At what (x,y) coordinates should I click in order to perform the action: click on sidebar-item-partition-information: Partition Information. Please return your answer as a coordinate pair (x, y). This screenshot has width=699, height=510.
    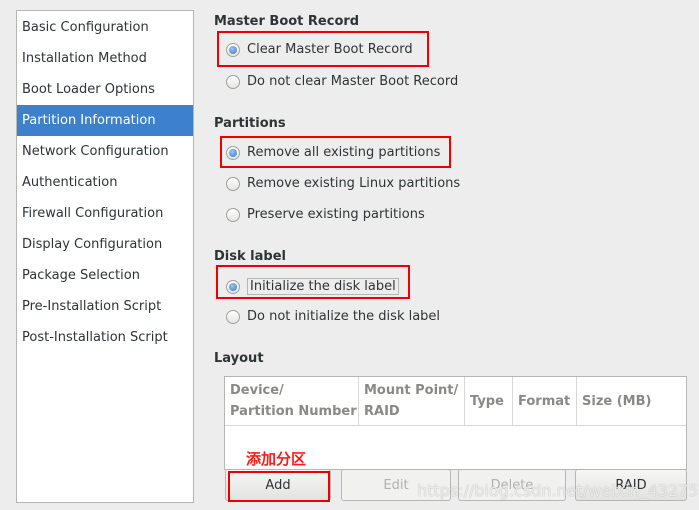
    Looking at the image, I should click on (105, 120).